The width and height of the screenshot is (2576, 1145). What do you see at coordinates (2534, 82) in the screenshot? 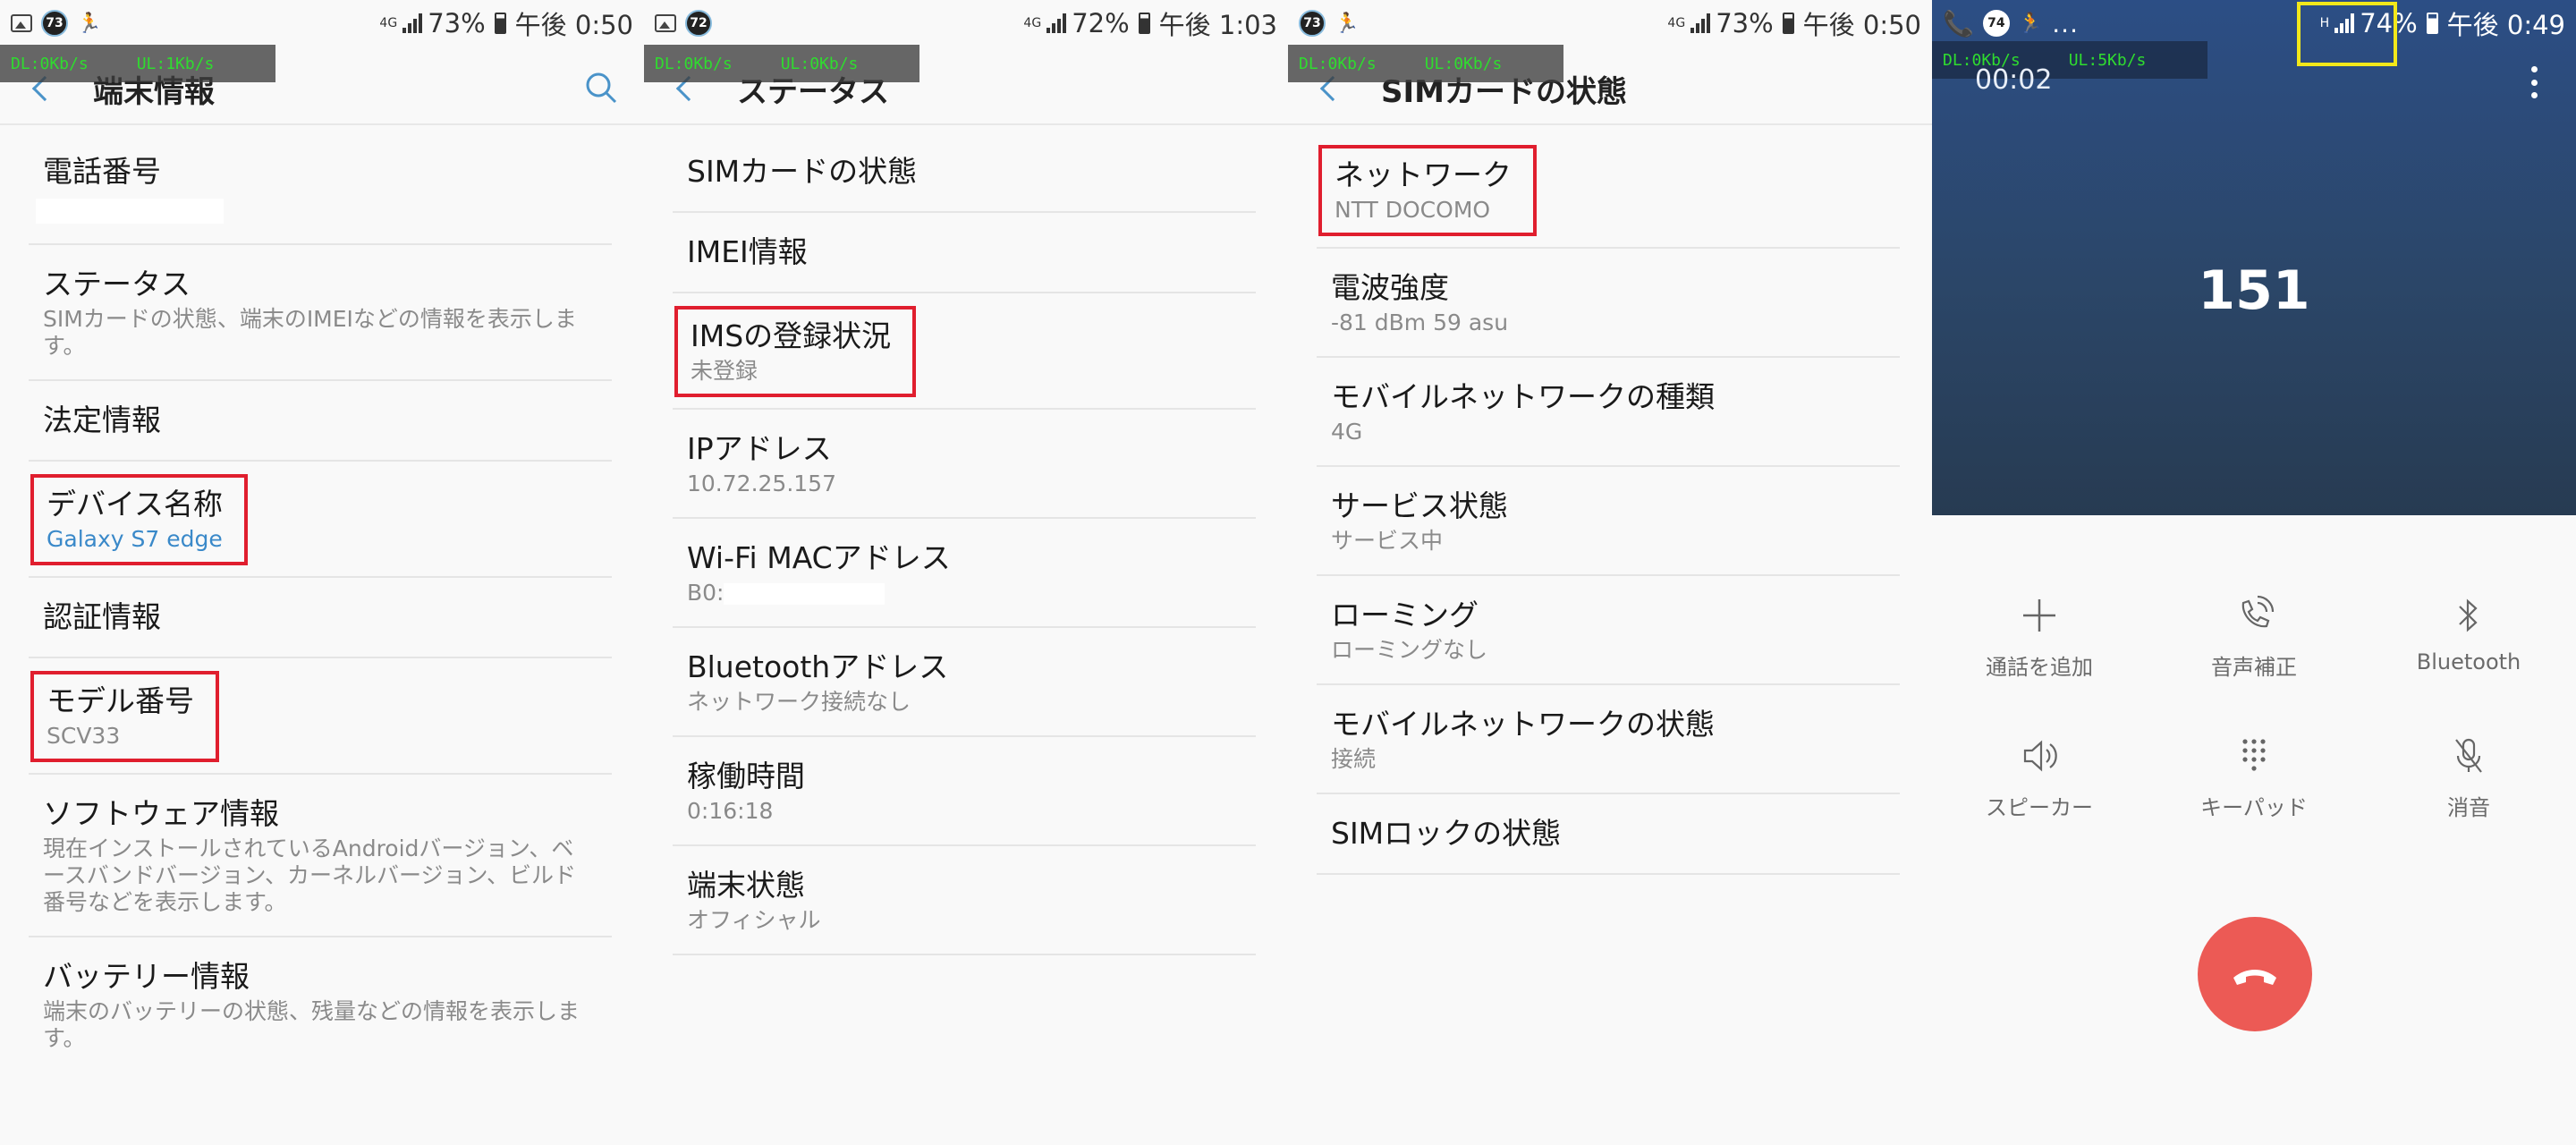
I see `more-options-icon` at bounding box center [2534, 82].